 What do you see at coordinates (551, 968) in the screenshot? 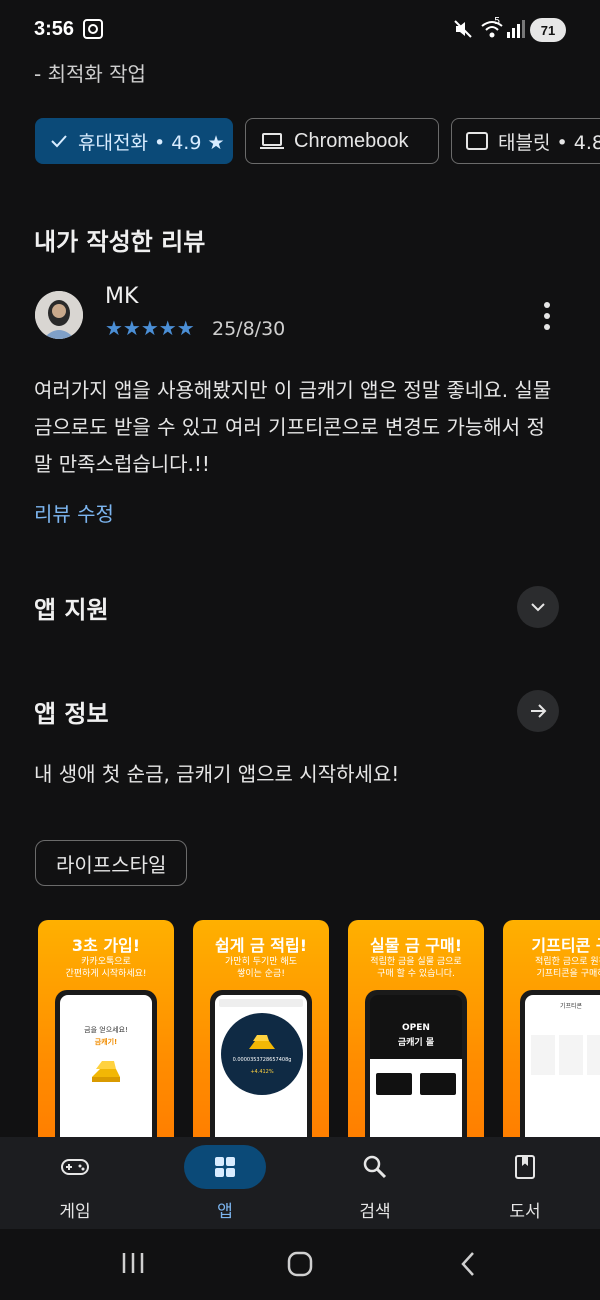
I see `screenshot-subtitle: 적립한 금으로 원하 기프티콘을 구매하` at bounding box center [551, 968].